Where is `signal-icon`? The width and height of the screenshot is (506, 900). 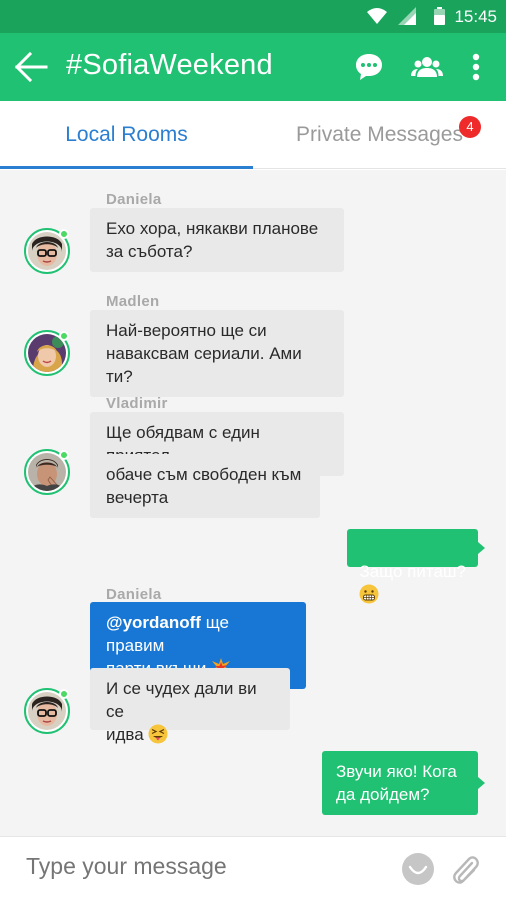
signal-icon is located at coordinates (407, 16).